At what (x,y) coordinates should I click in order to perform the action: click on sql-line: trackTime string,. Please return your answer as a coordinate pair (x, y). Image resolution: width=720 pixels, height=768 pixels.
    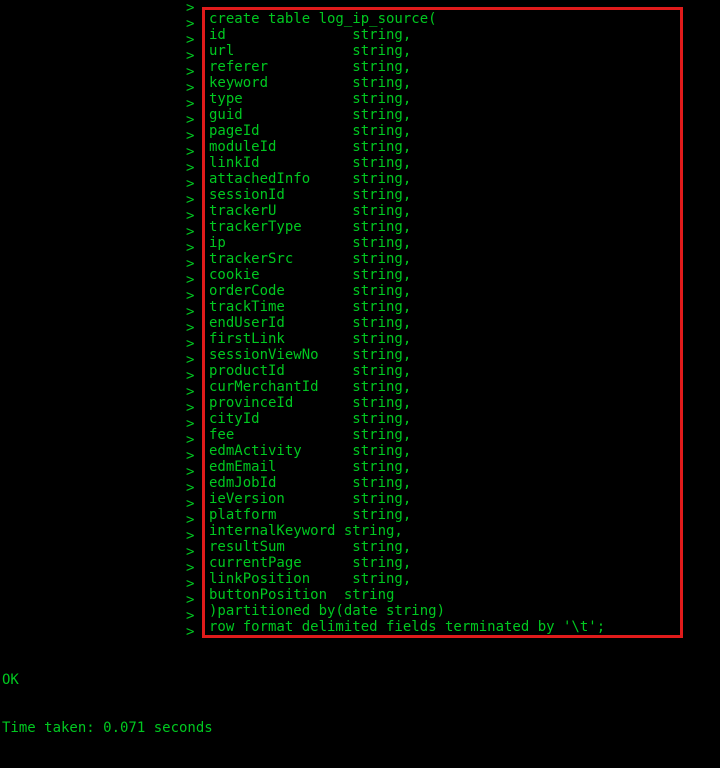
    Looking at the image, I should click on (310, 307).